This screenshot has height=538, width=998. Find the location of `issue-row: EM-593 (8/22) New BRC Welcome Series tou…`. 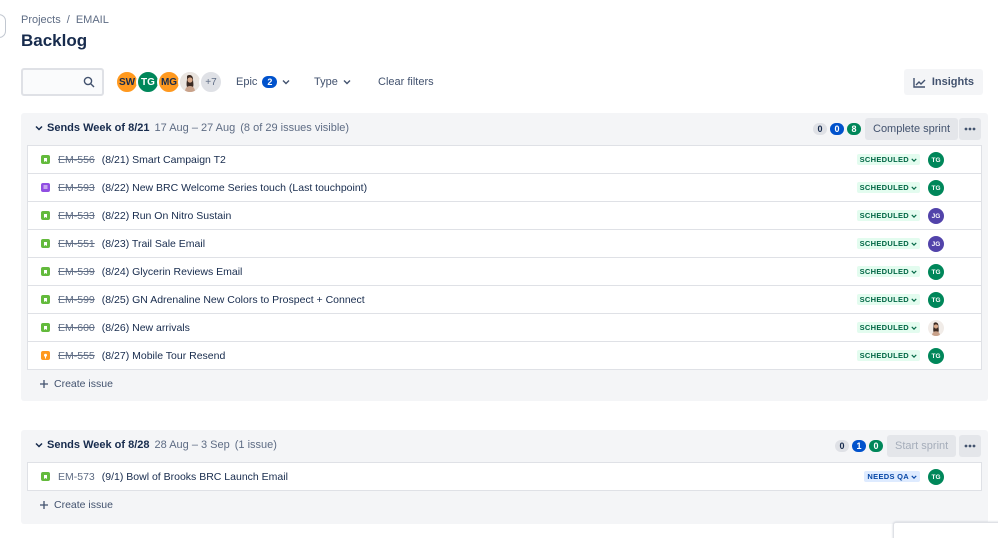

issue-row: EM-593 (8/22) New BRC Welcome Series tou… is located at coordinates (504, 188).